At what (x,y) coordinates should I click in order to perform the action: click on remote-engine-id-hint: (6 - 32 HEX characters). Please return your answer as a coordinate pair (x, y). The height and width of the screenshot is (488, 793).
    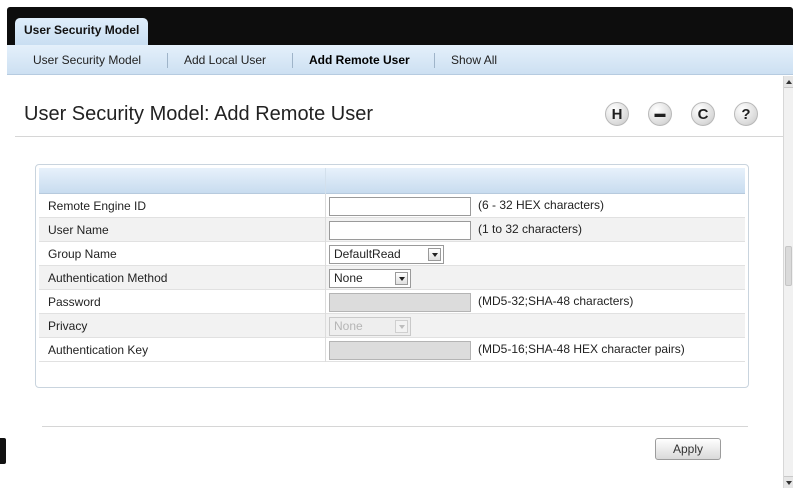
    Looking at the image, I should click on (541, 205).